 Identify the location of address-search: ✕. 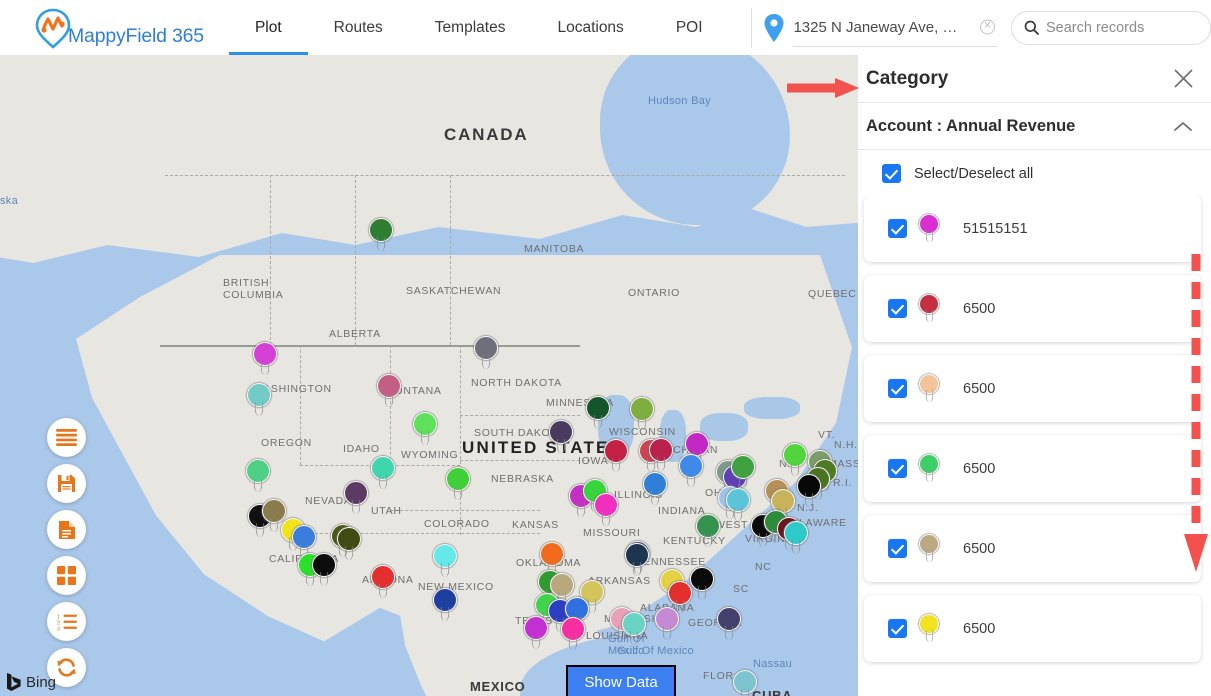
(880, 28).